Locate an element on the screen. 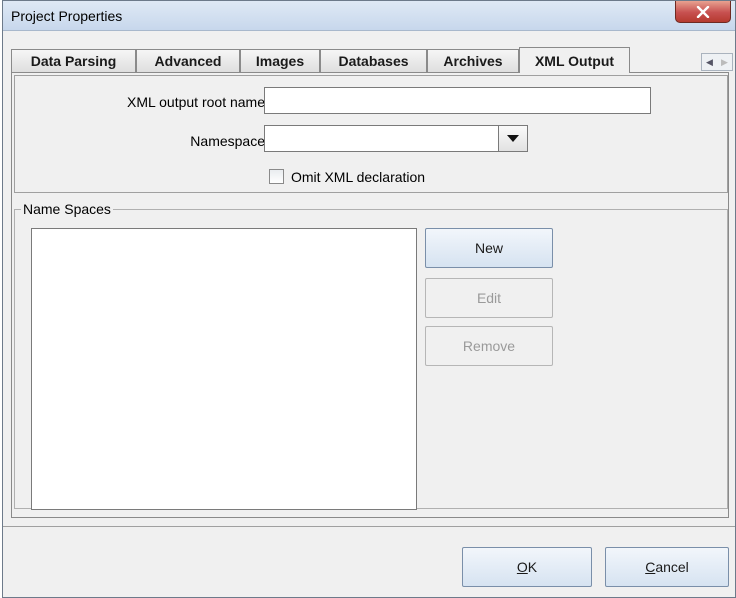 The image size is (736, 598). triangle-down-icon is located at coordinates (513, 138).